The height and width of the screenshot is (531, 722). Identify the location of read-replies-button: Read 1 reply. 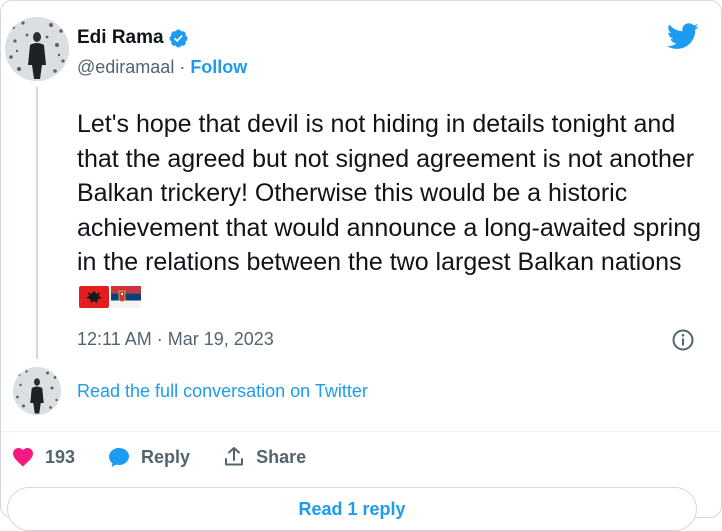
(352, 509).